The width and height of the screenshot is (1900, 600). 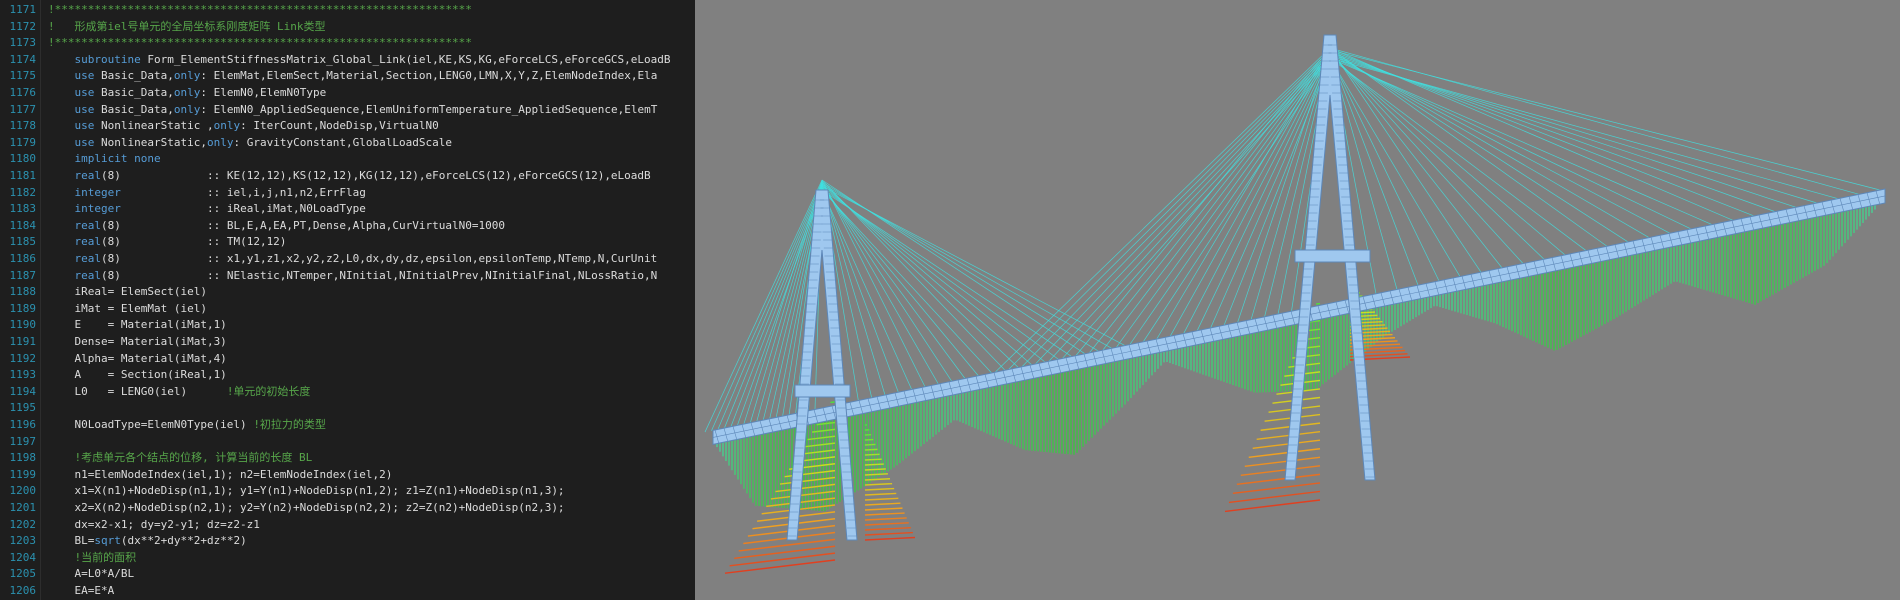 I want to click on code-line: N0LoadType=ElemN0Type(iel) !初拉力的类型, so click(x=186, y=425).